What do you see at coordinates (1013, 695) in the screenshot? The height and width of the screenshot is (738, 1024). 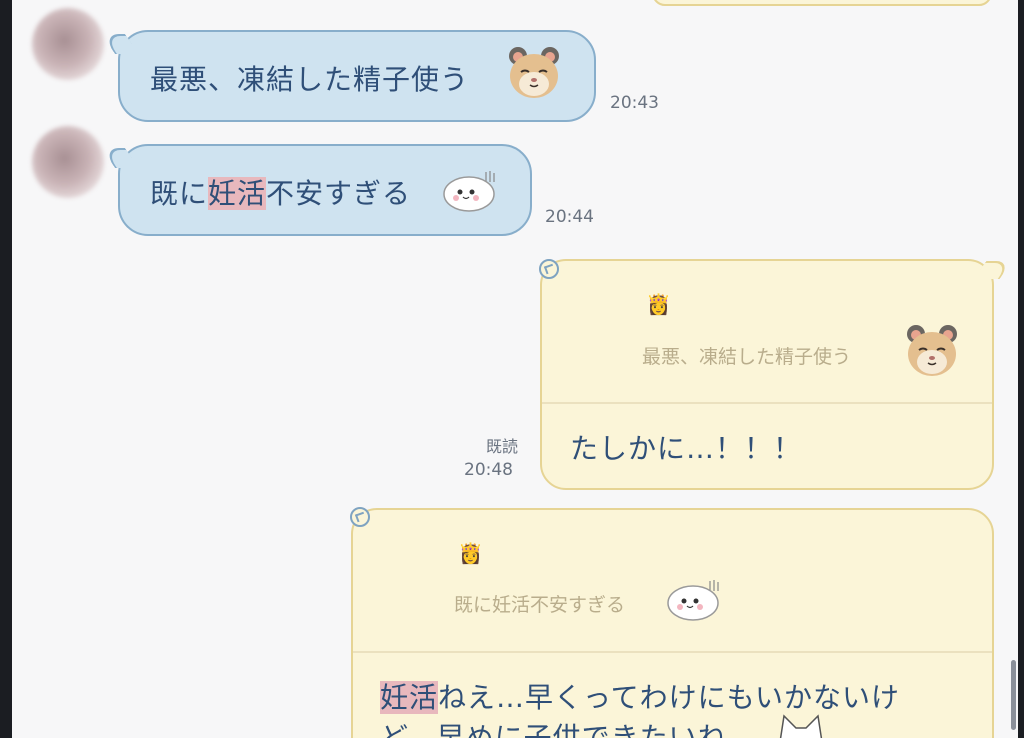 I see `scrollbar` at bounding box center [1013, 695].